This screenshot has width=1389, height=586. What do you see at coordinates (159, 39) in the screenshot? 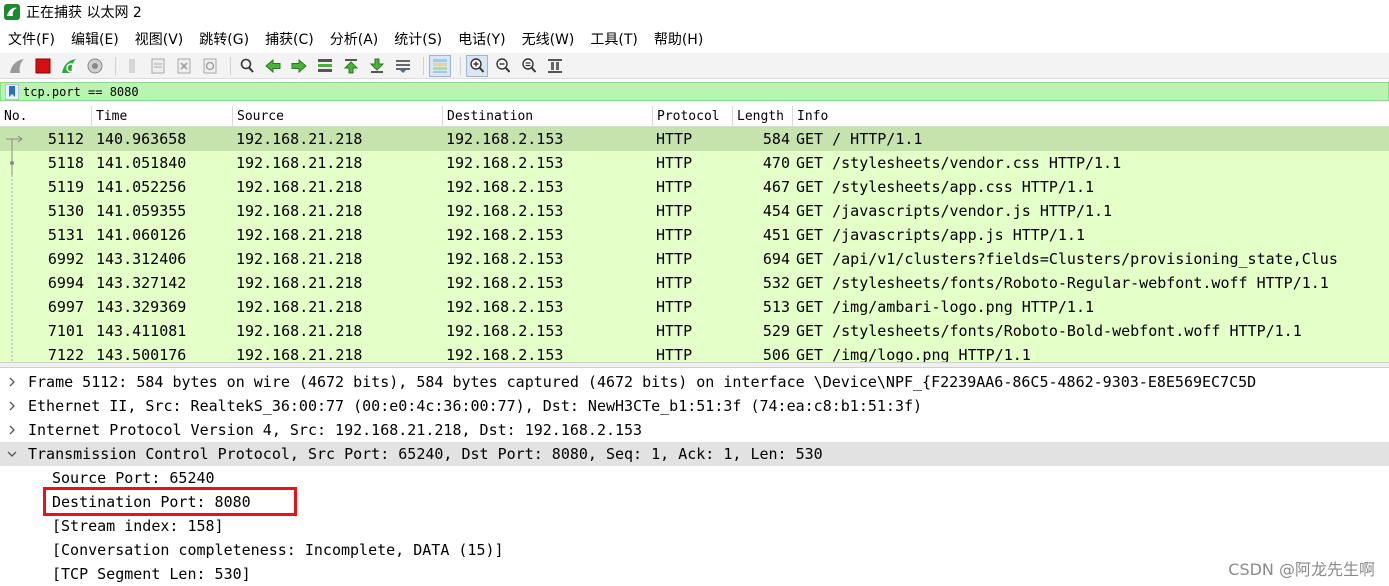
I see `menu-view: 视图(V)` at bounding box center [159, 39].